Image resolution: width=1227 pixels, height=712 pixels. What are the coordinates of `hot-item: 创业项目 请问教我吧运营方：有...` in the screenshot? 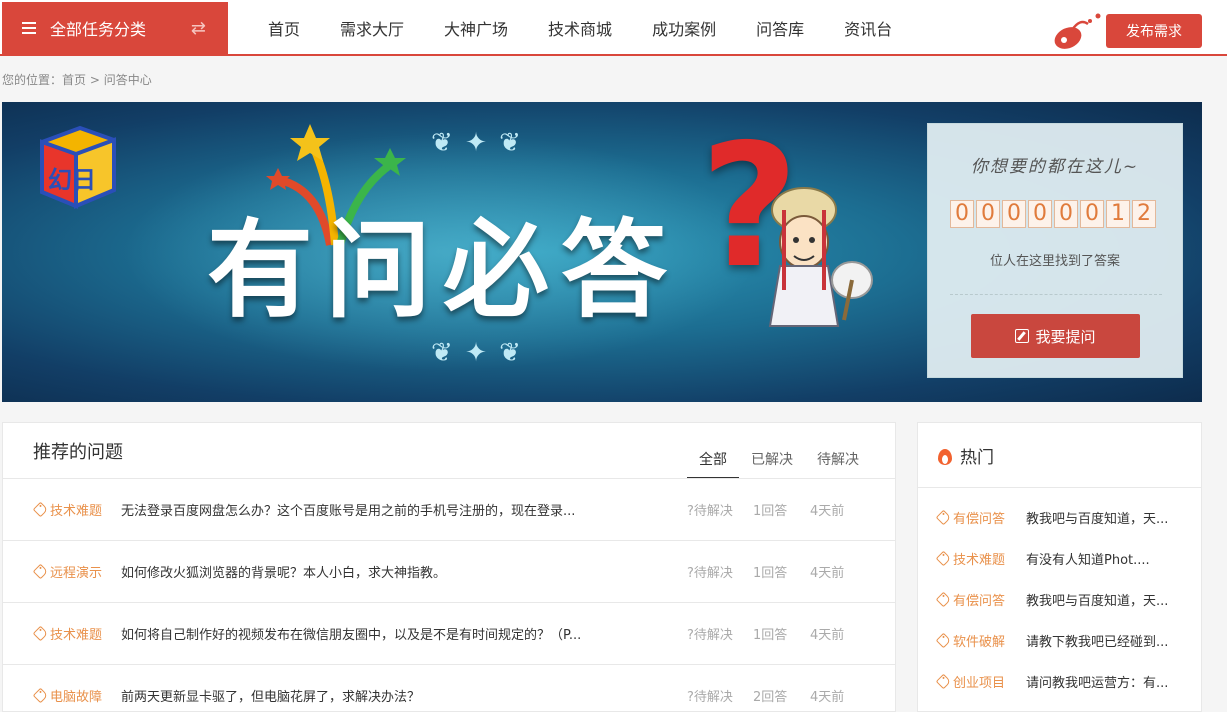 It's located at (1061, 681).